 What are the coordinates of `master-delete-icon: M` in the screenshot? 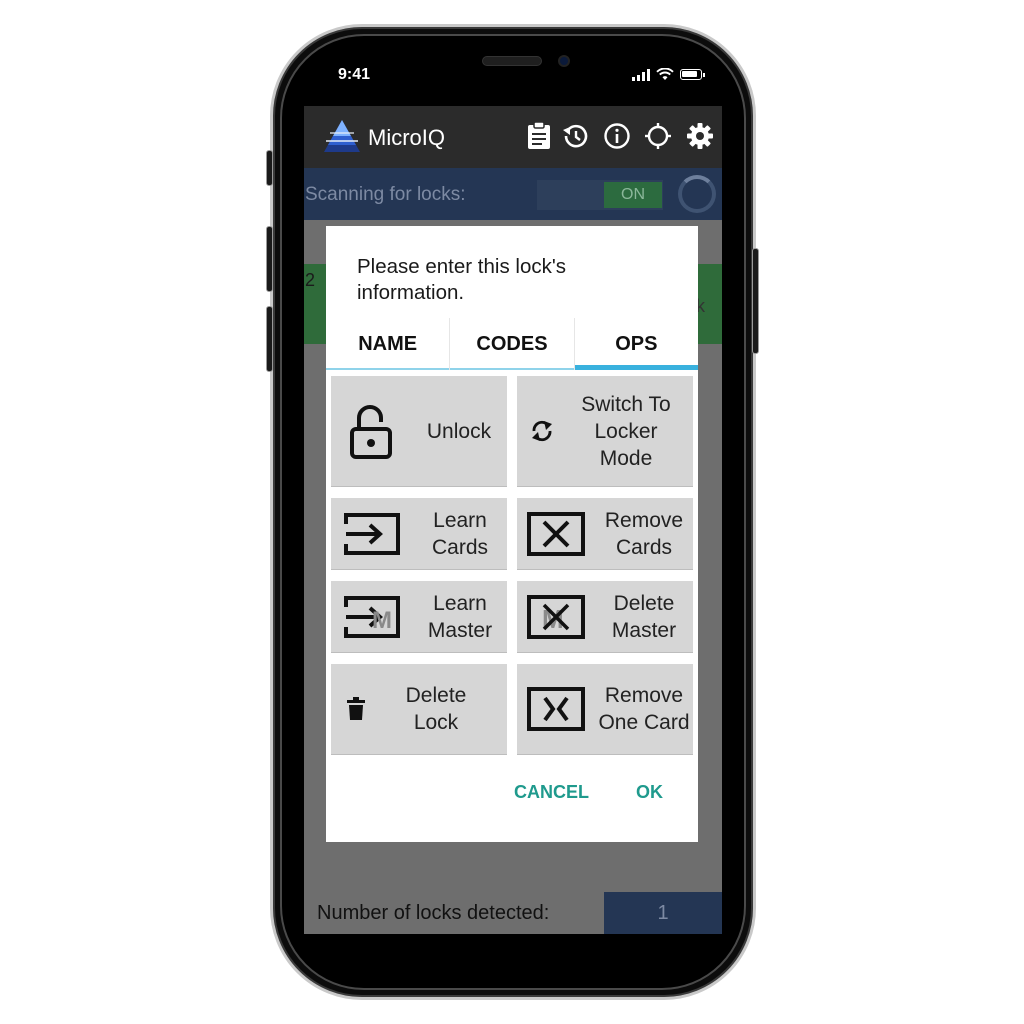 It's located at (556, 617).